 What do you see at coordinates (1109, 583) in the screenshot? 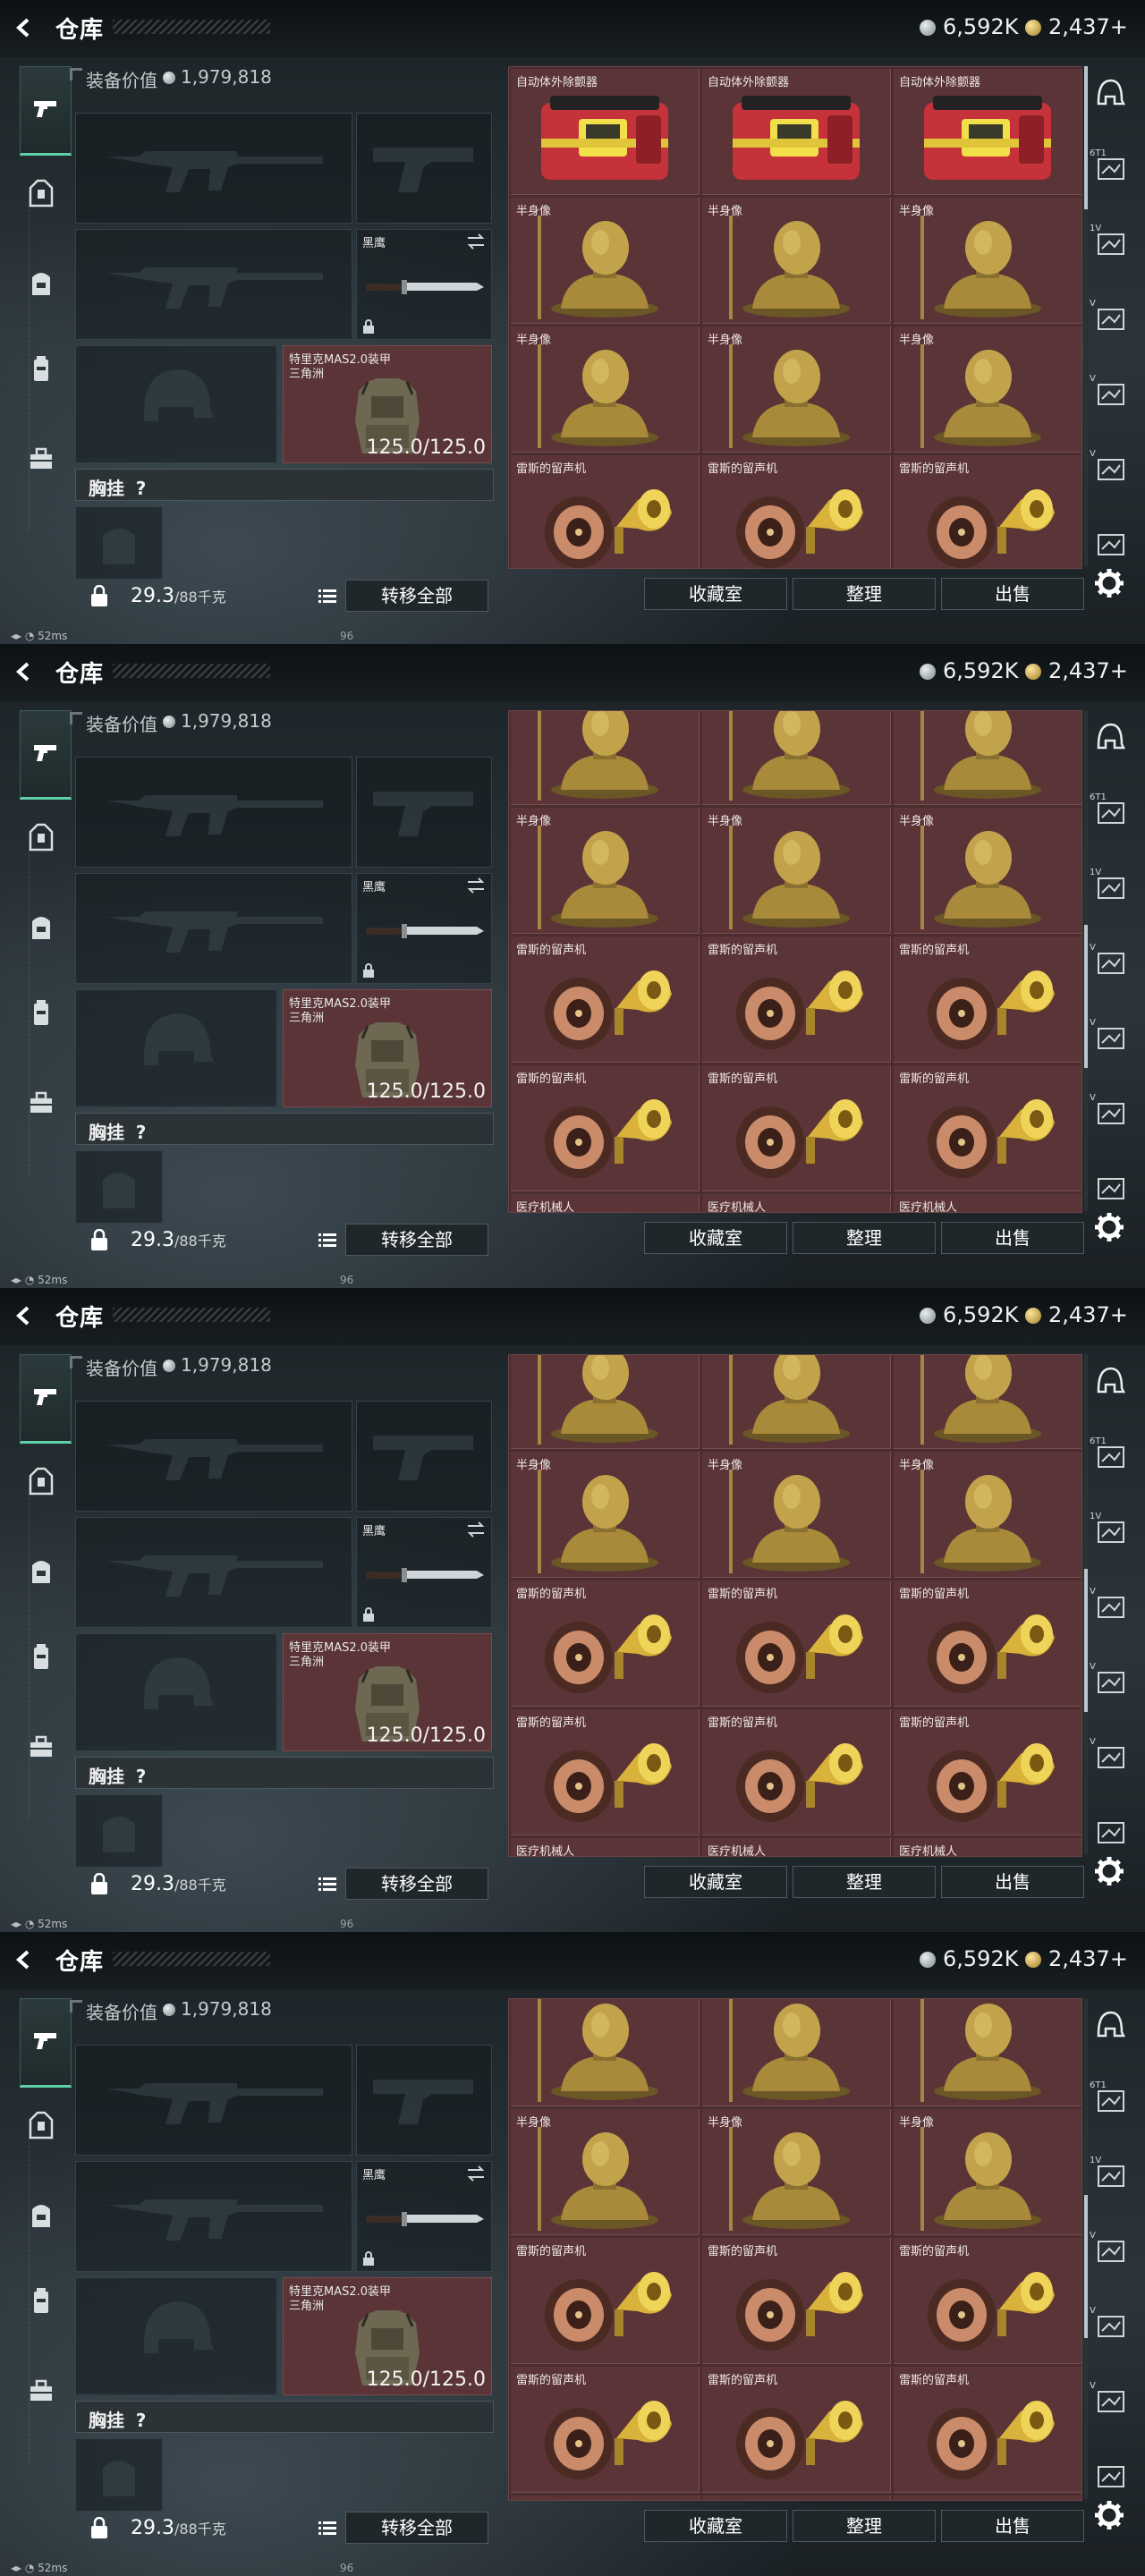
I see `settings-gear-icon` at bounding box center [1109, 583].